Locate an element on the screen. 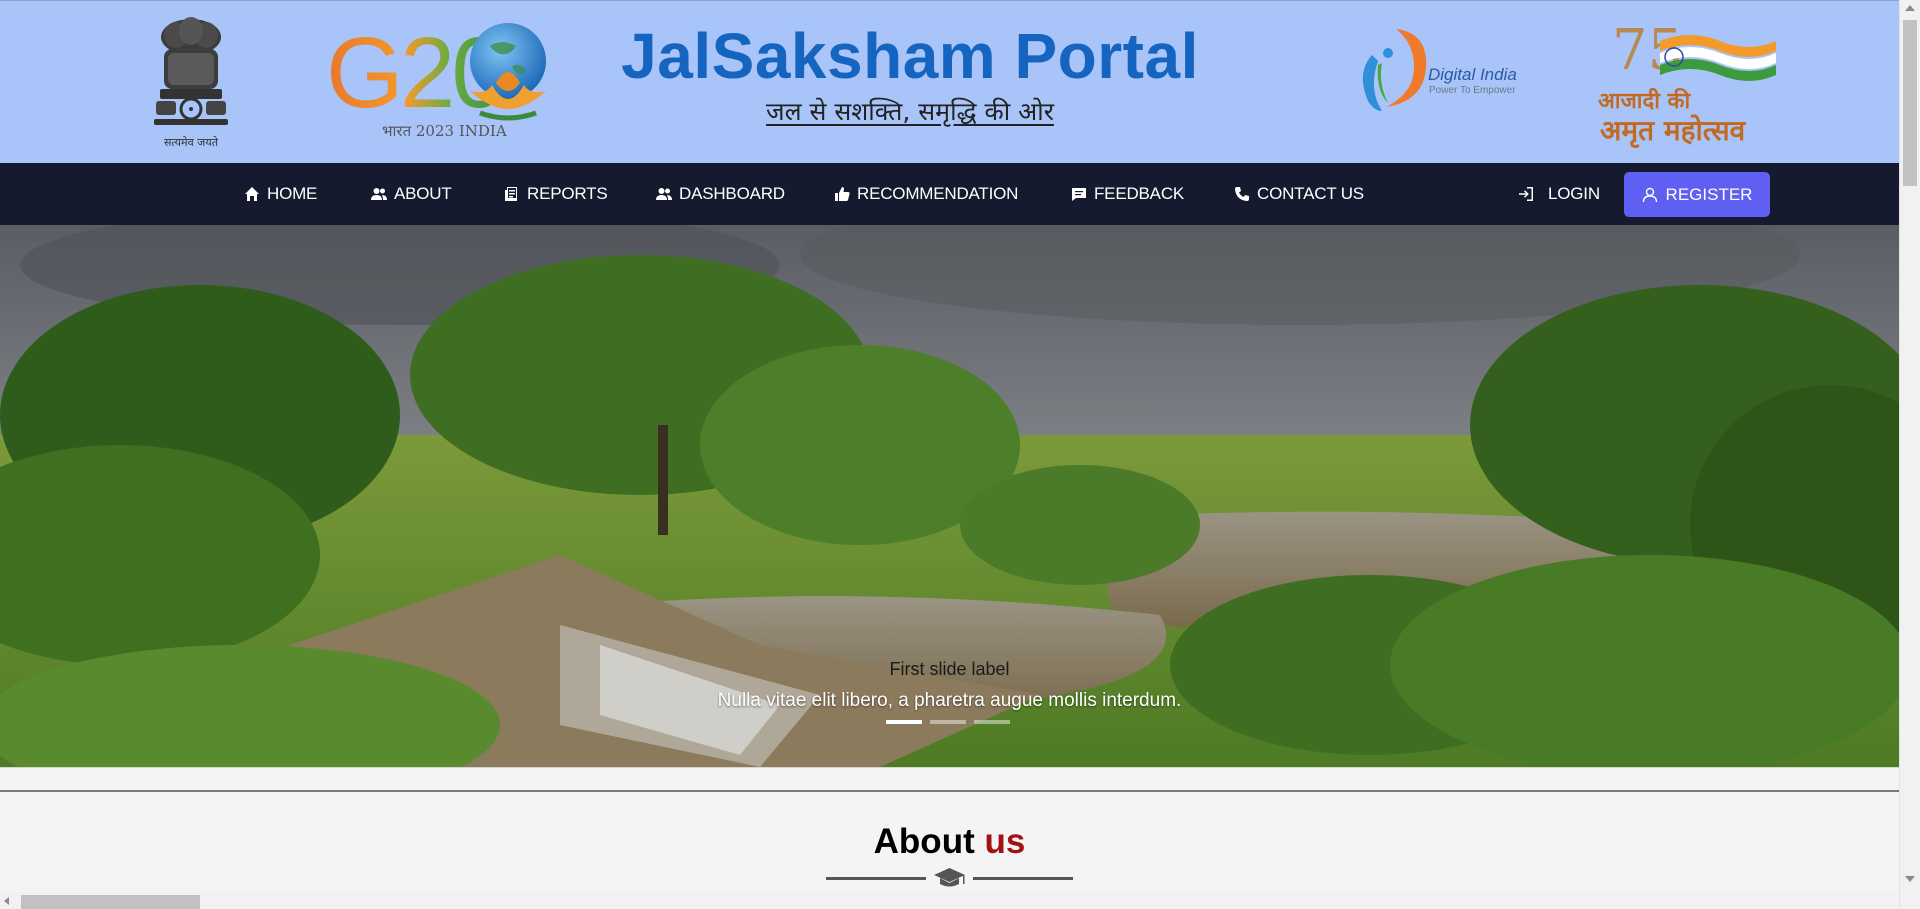 This screenshot has width=1920, height=909. scroll-up-arrow-icon is located at coordinates (1910, 8).